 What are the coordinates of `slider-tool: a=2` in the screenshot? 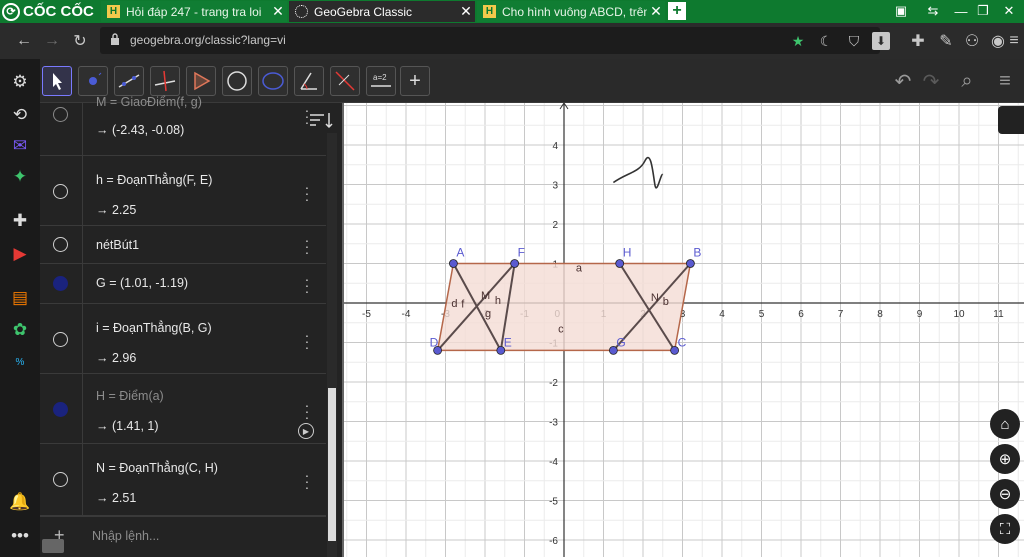 It's located at (381, 81).